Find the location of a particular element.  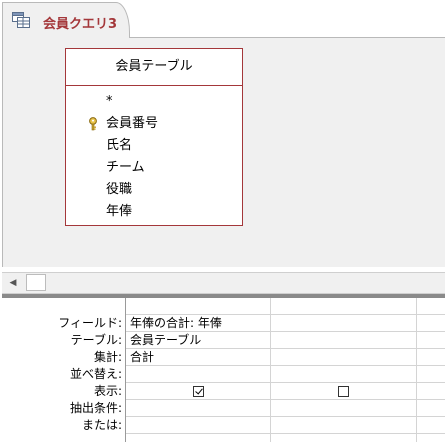

field-item-team: チーム is located at coordinates (154, 168).